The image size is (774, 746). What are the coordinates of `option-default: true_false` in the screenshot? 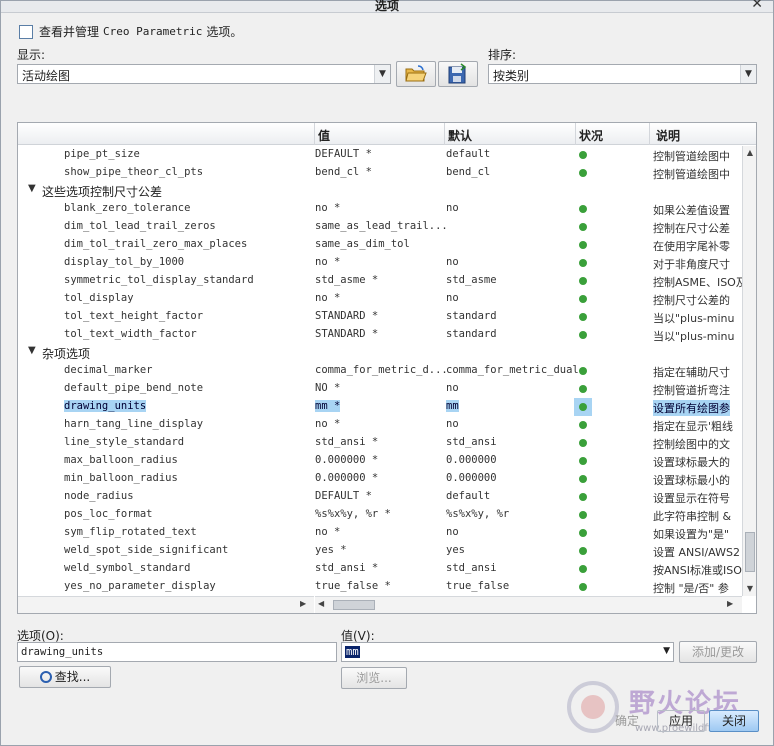 It's located at (478, 586).